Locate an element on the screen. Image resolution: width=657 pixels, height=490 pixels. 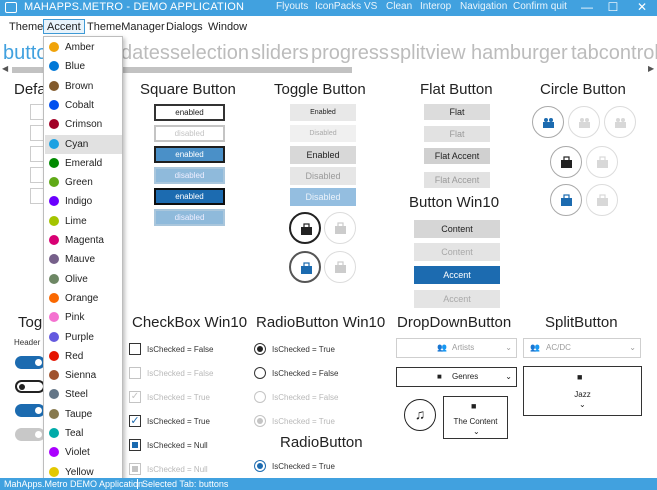
win10-content-button: Content is located at coordinates (457, 229).